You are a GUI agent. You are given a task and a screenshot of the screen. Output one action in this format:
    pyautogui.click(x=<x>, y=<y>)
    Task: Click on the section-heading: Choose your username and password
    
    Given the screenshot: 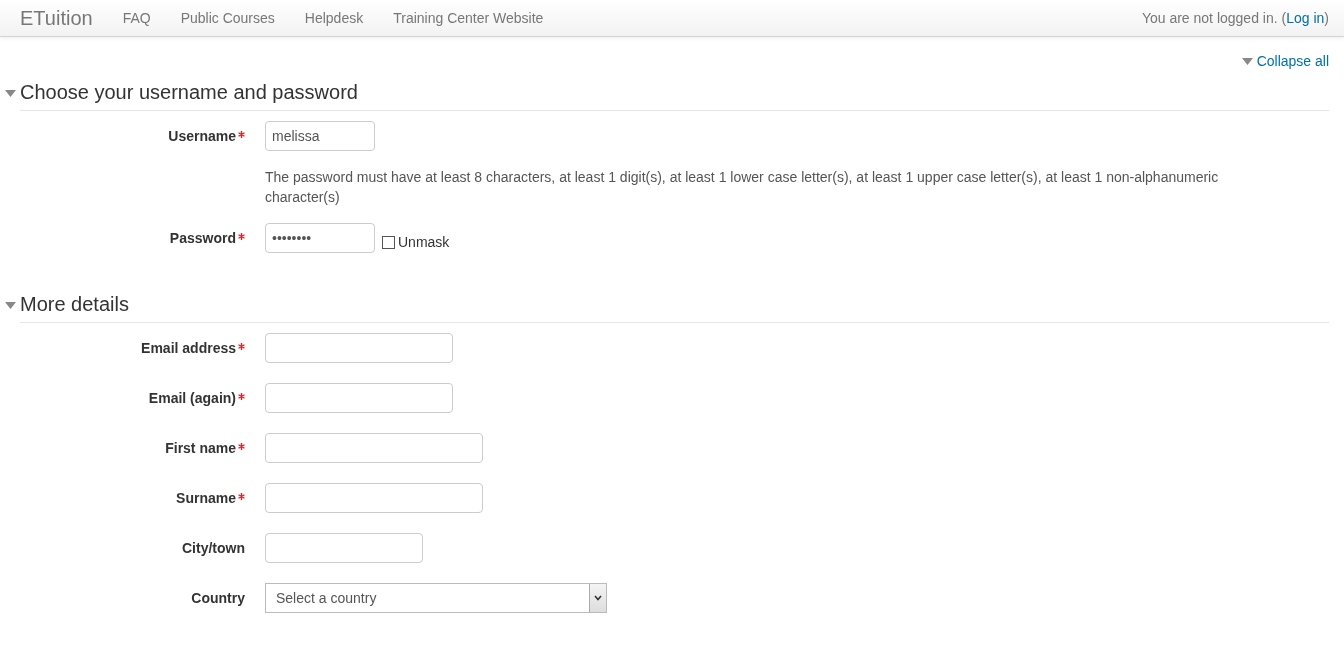 What is the action you would take?
    pyautogui.click(x=674, y=93)
    